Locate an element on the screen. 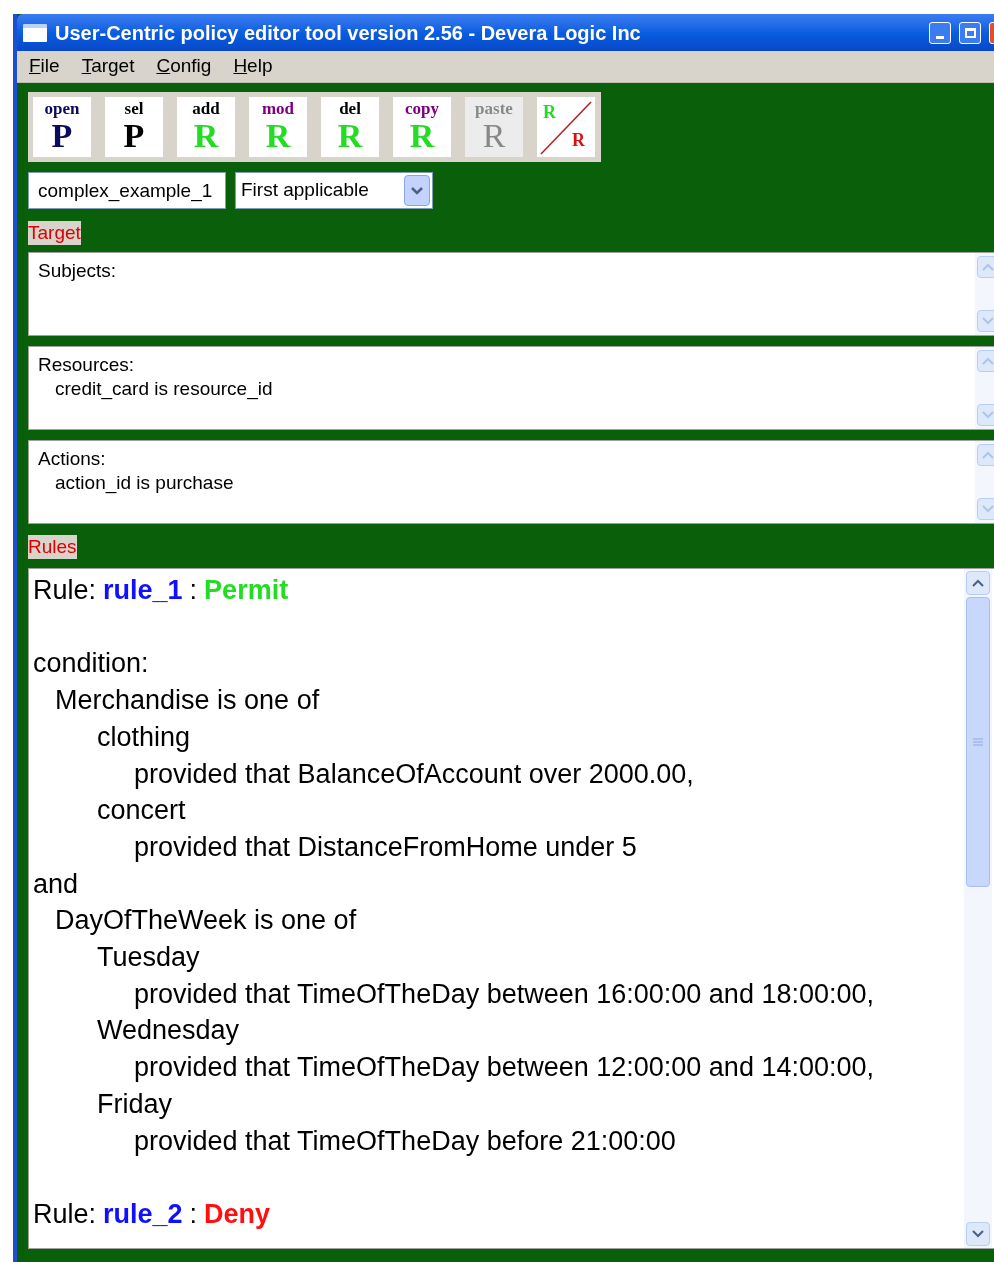 The height and width of the screenshot is (1262, 994). scroll-down-button is located at coordinates (978, 1234).